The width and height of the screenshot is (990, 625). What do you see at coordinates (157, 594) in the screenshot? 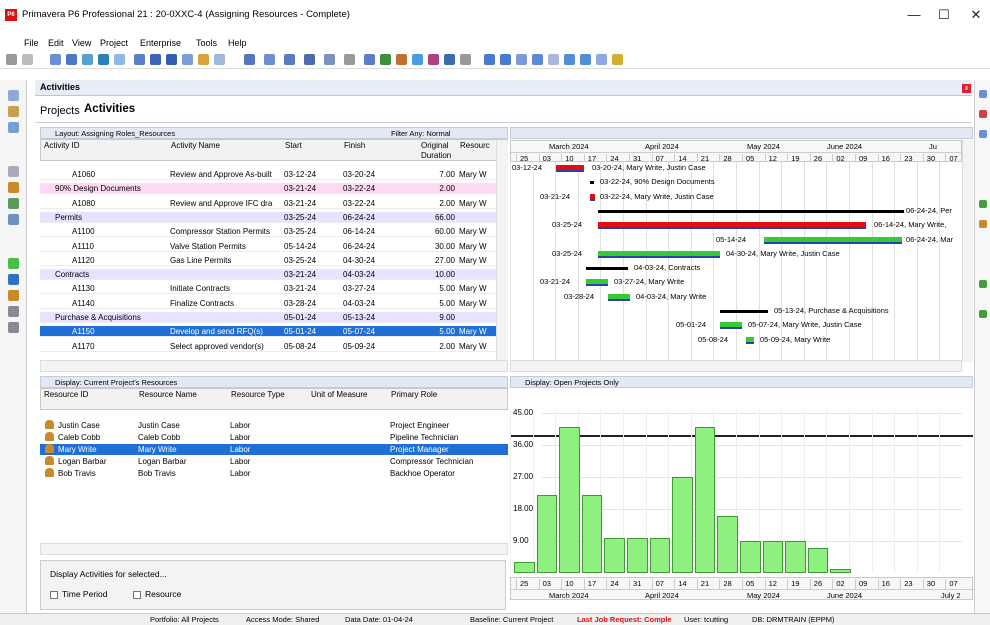
I see `resource-checkbox: Resource` at bounding box center [157, 594].